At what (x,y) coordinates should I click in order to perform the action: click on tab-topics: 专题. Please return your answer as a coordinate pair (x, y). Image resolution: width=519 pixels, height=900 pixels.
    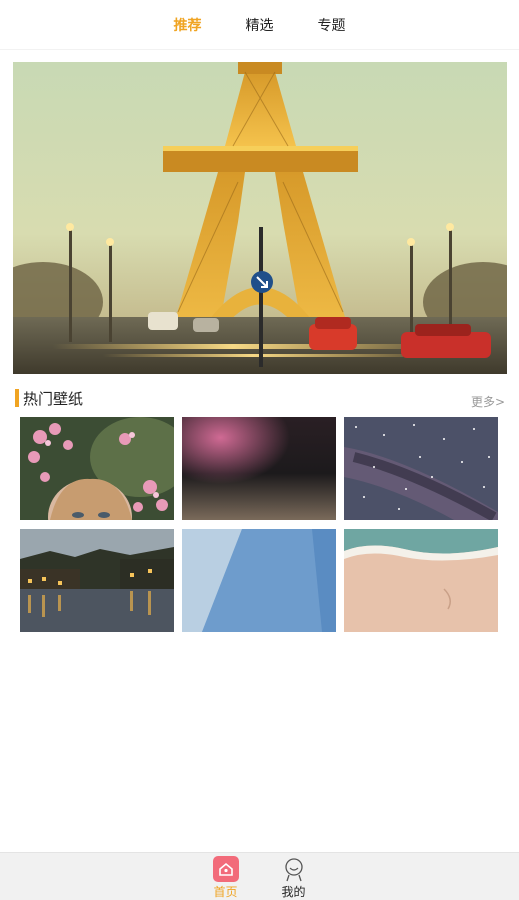
    Looking at the image, I should click on (332, 25).